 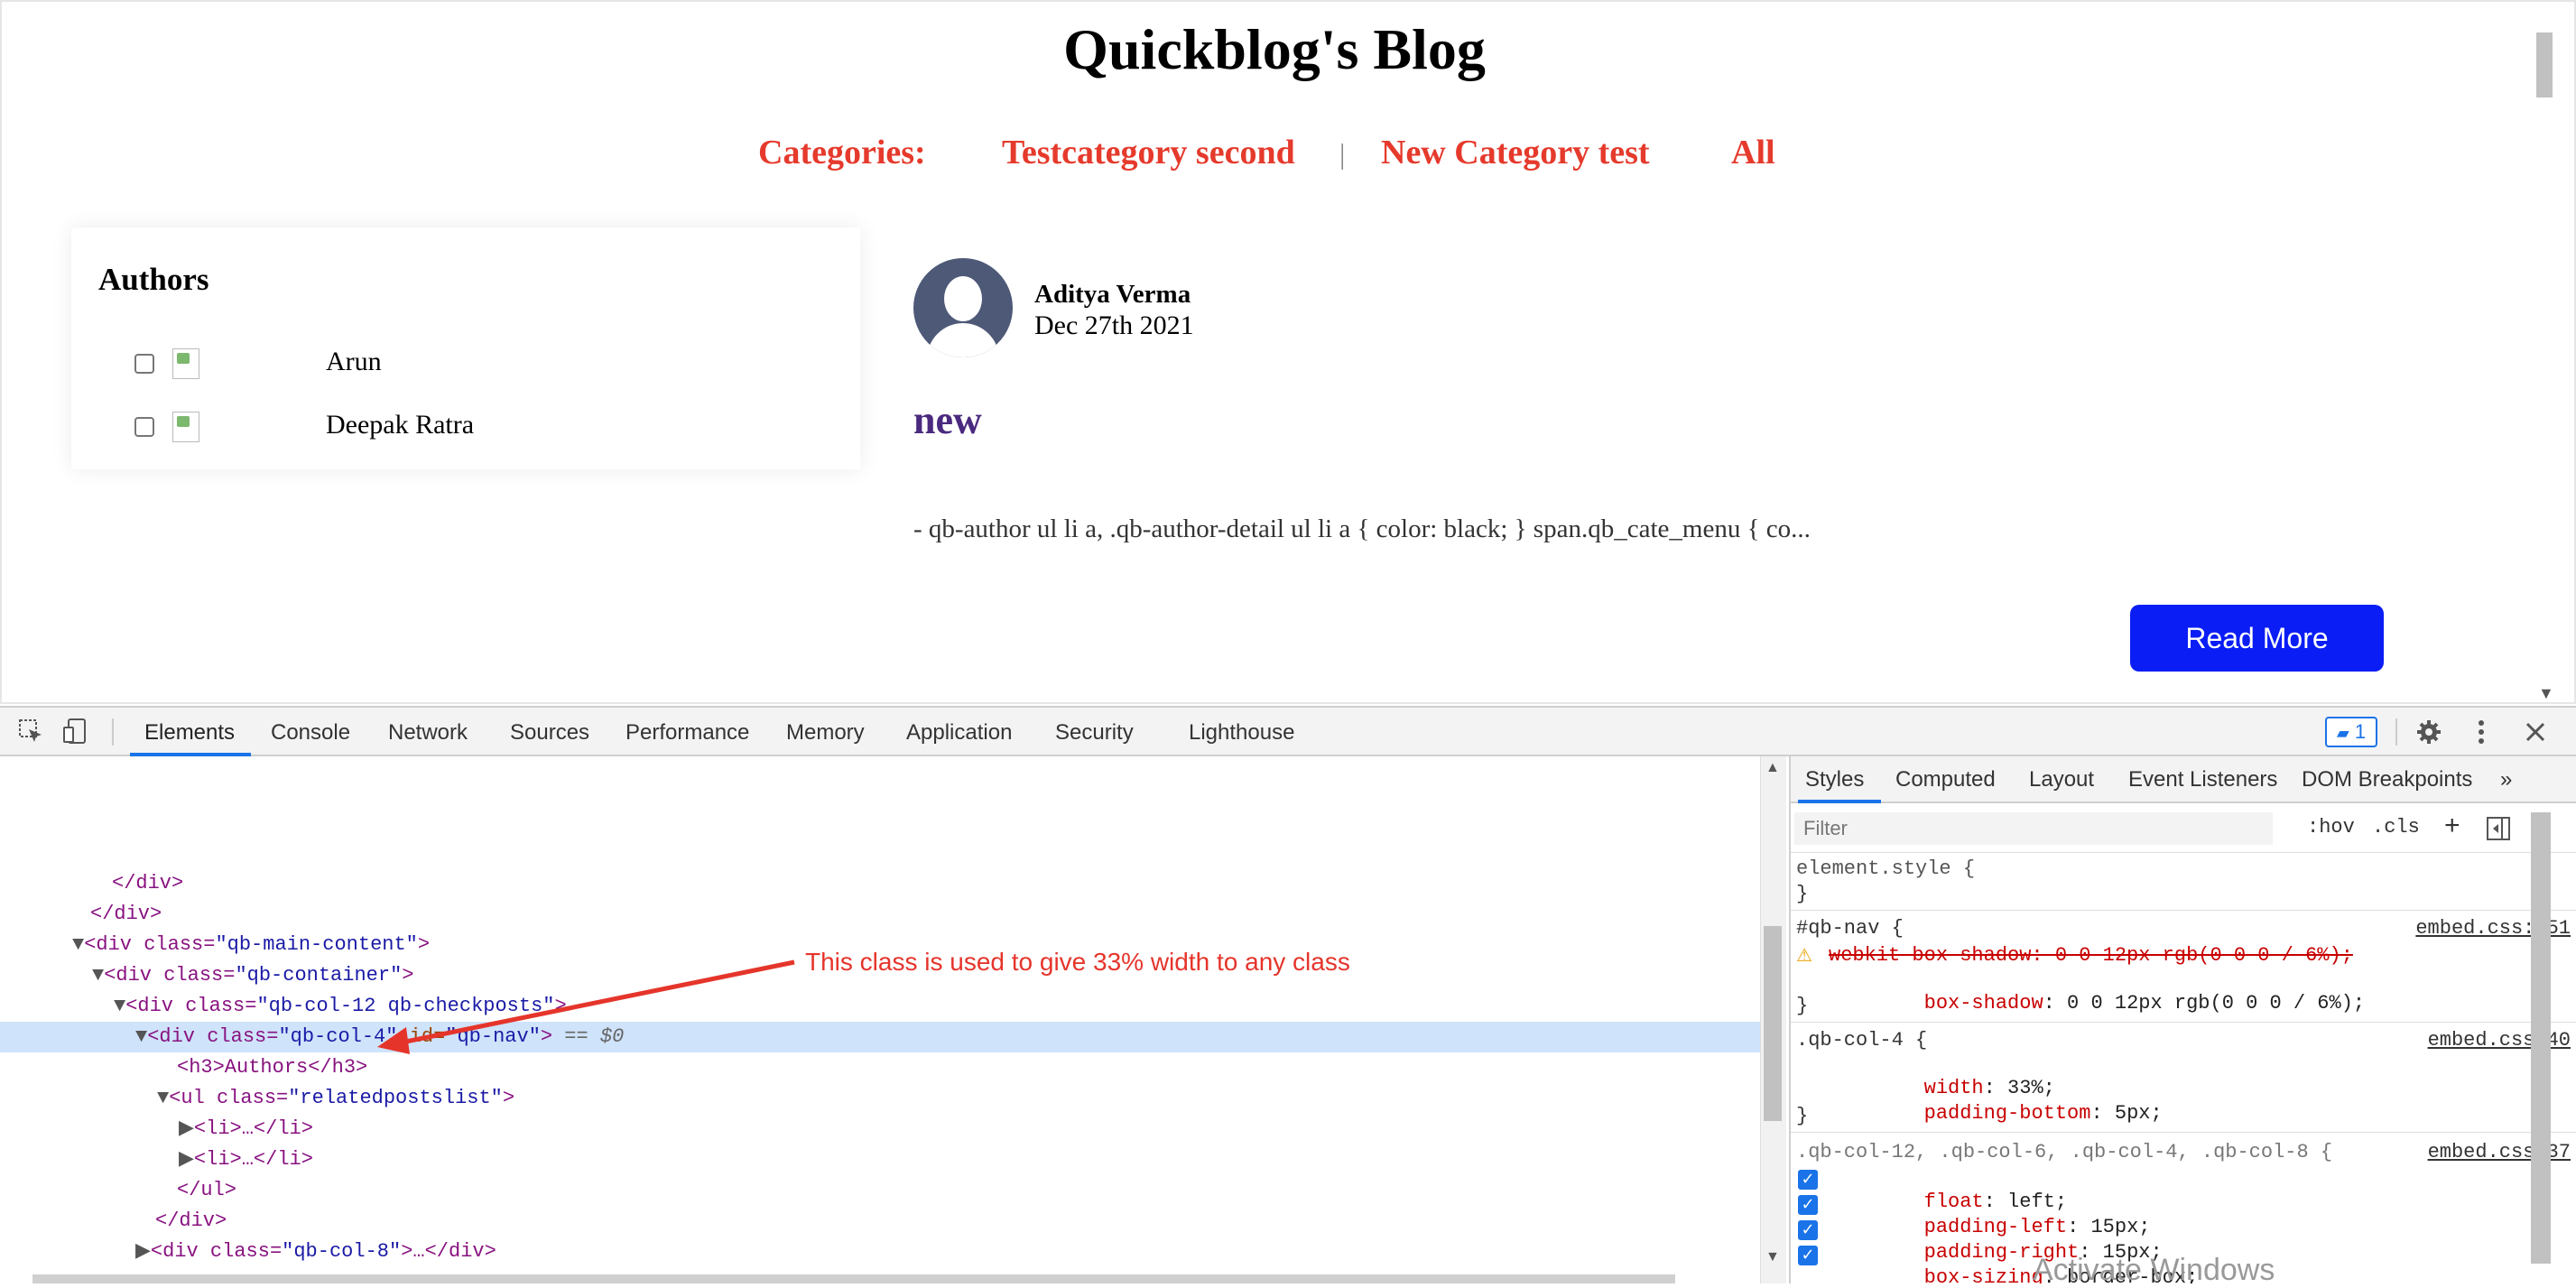 What do you see at coordinates (153, 279) in the screenshot?
I see `authors-heading: Authors` at bounding box center [153, 279].